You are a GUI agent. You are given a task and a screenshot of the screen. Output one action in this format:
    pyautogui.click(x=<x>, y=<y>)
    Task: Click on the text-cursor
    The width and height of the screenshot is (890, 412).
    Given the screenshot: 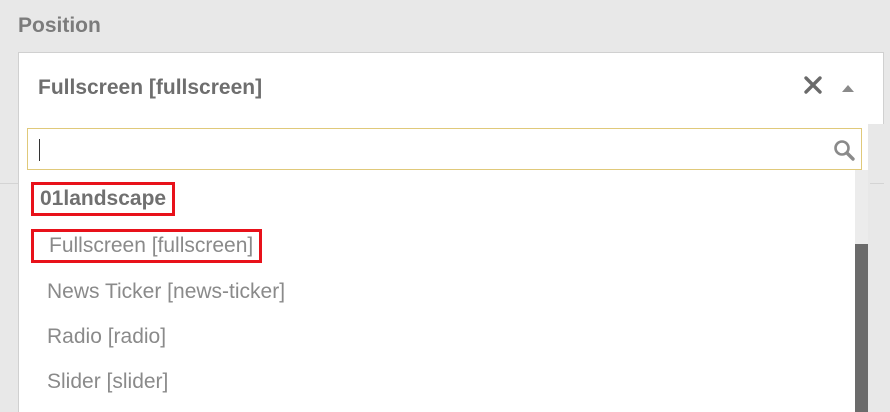 What is the action you would take?
    pyautogui.click(x=39, y=150)
    